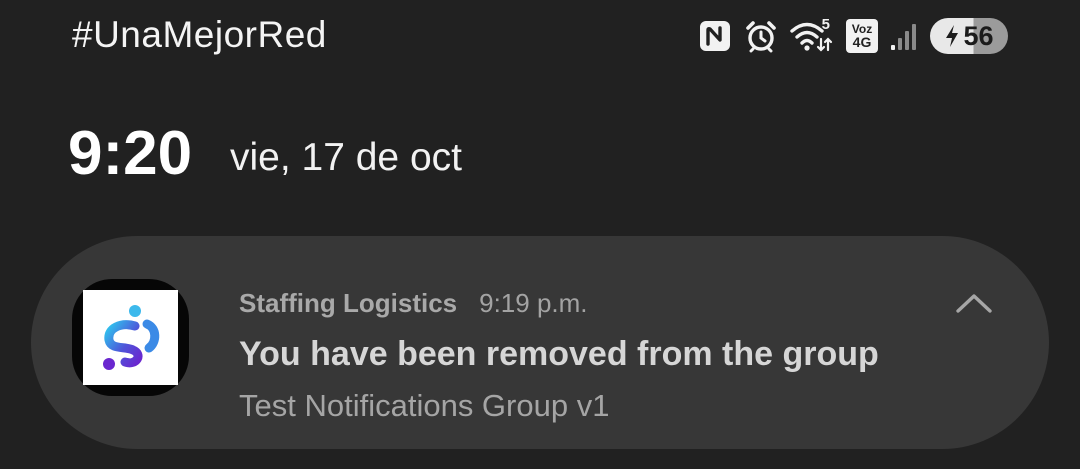 The image size is (1080, 469). I want to click on volte-icon: Voz 4G, so click(862, 36).